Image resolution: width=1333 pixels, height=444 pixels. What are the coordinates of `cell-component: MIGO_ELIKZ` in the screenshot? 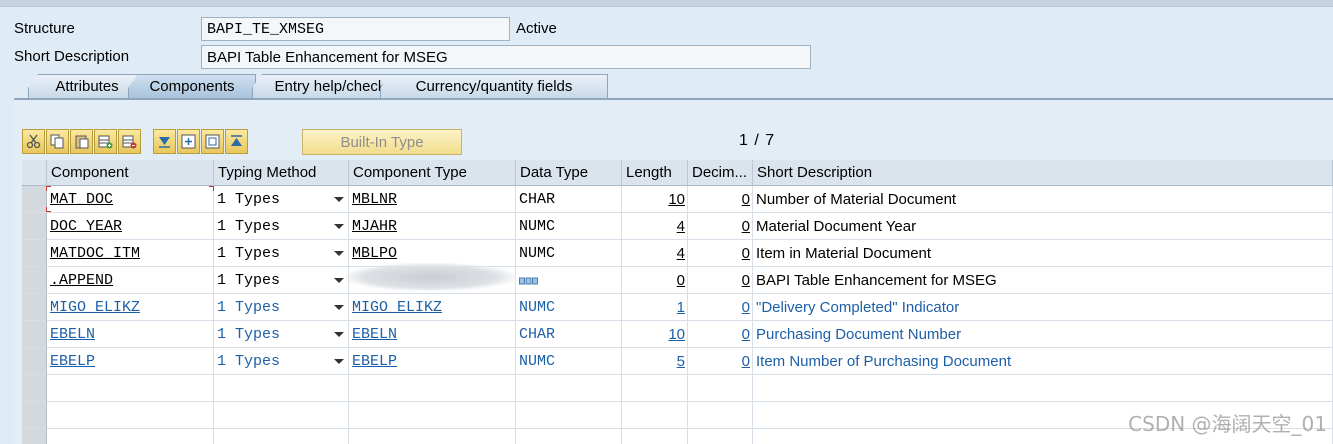 It's located at (130, 307).